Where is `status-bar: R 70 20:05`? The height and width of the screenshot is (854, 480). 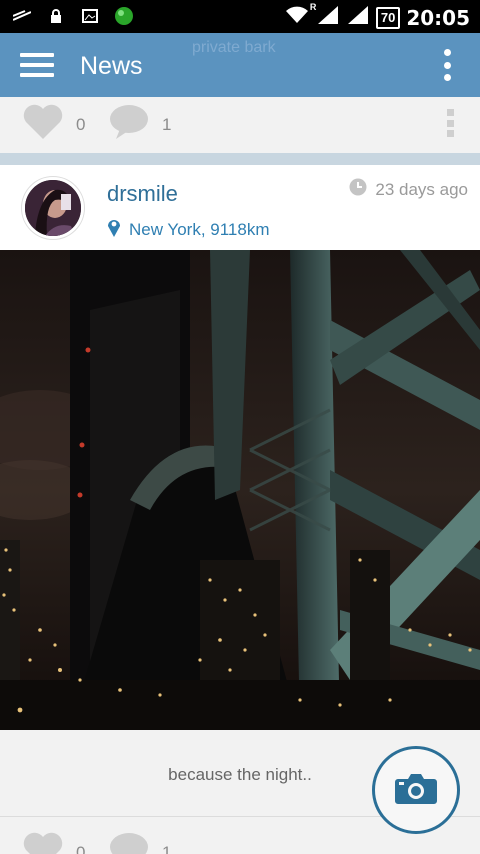 status-bar: R 70 20:05 is located at coordinates (240, 16).